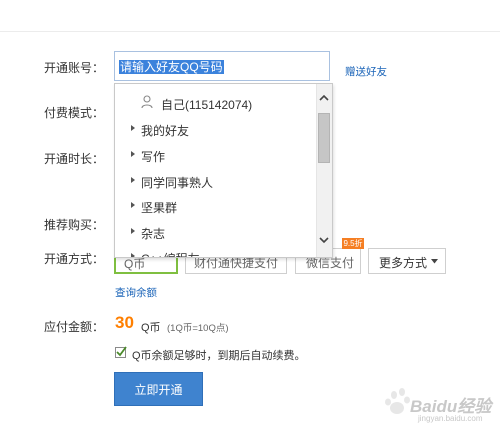  I want to click on method-label: 开通方式：, so click(74, 259).